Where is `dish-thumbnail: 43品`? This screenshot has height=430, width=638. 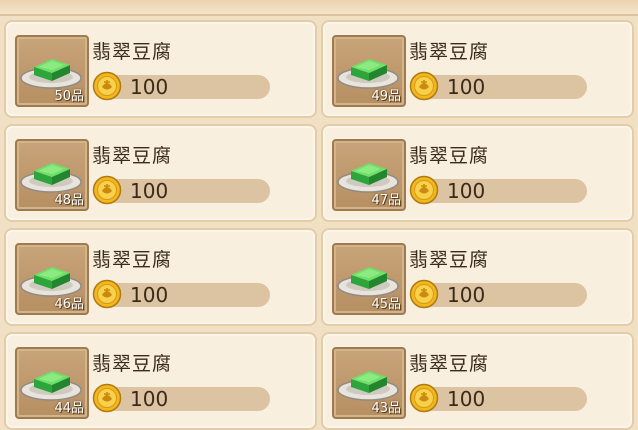
dish-thumbnail: 43品 is located at coordinates (369, 383).